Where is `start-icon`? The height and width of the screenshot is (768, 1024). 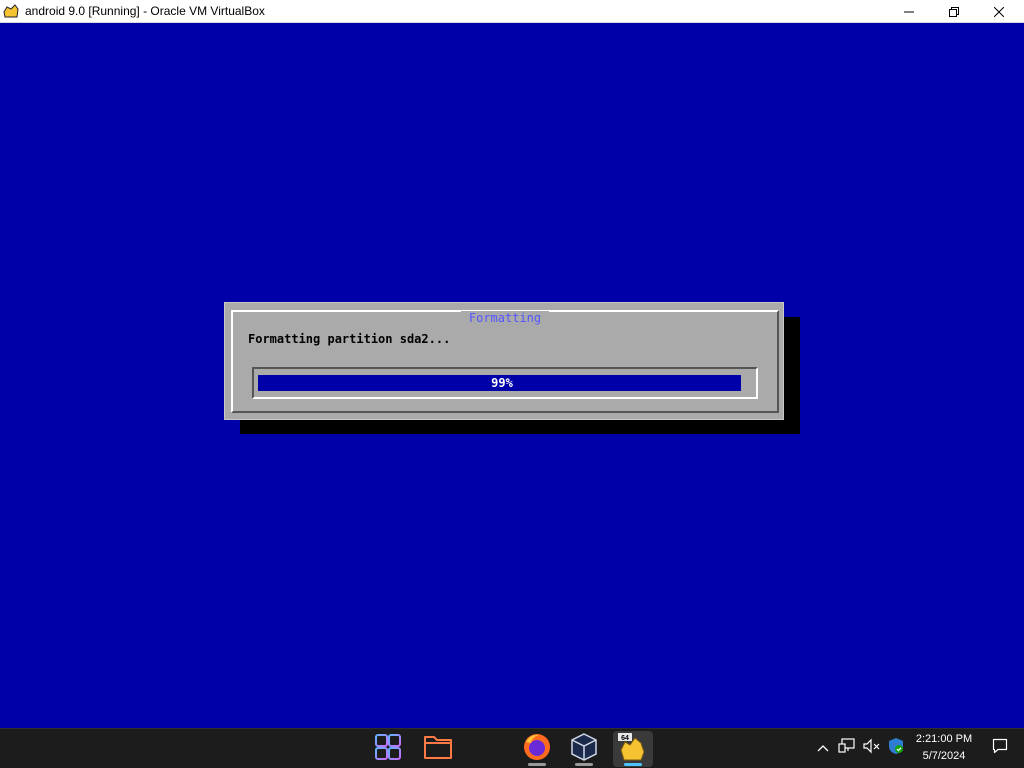 start-icon is located at coordinates (388, 749).